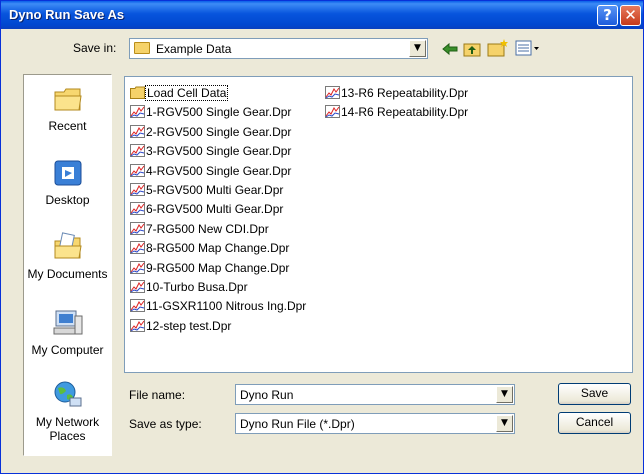 The image size is (644, 474). Describe the element at coordinates (68, 245) in the screenshot. I see `my-documents-icon` at that location.